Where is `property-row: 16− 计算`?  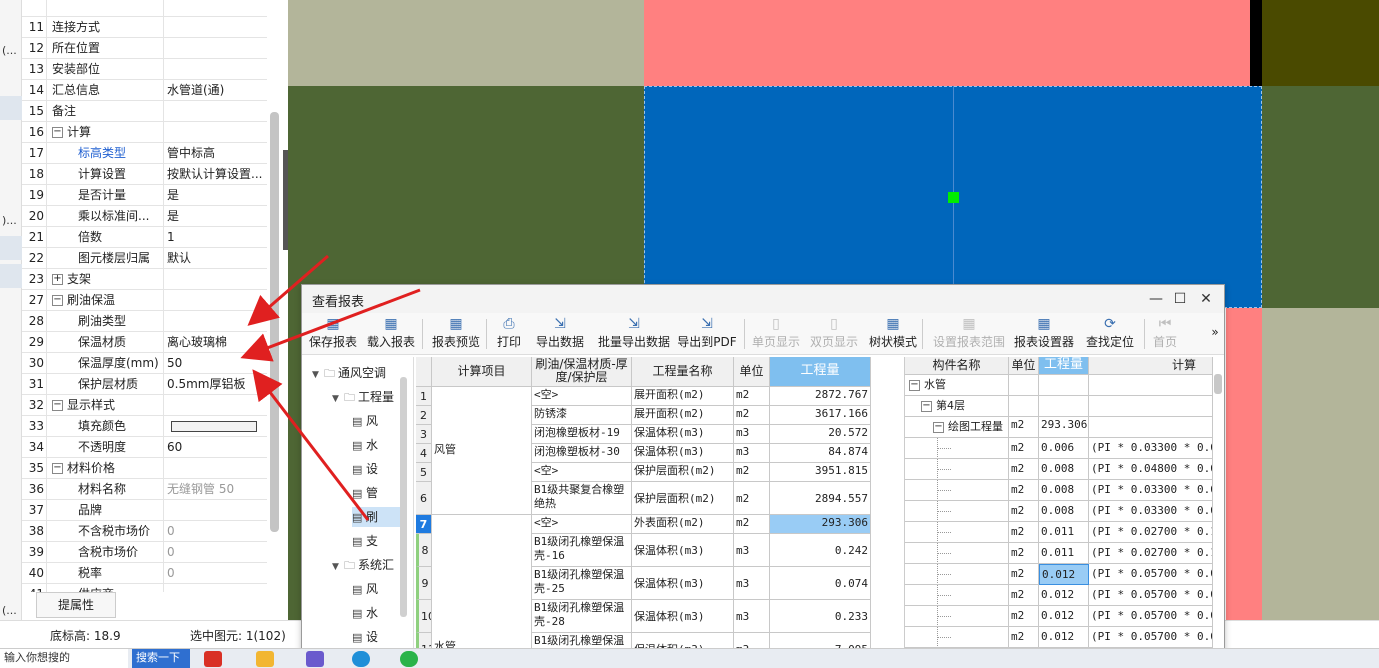 property-row: 16− 计算 is located at coordinates (144, 132).